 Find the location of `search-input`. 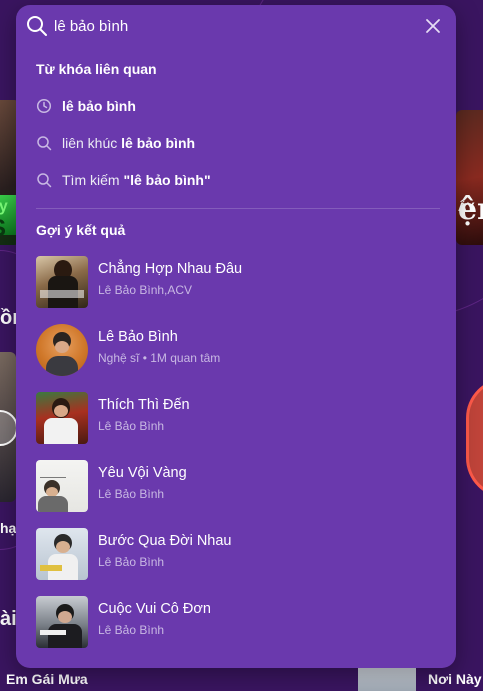

search-input is located at coordinates (234, 26).